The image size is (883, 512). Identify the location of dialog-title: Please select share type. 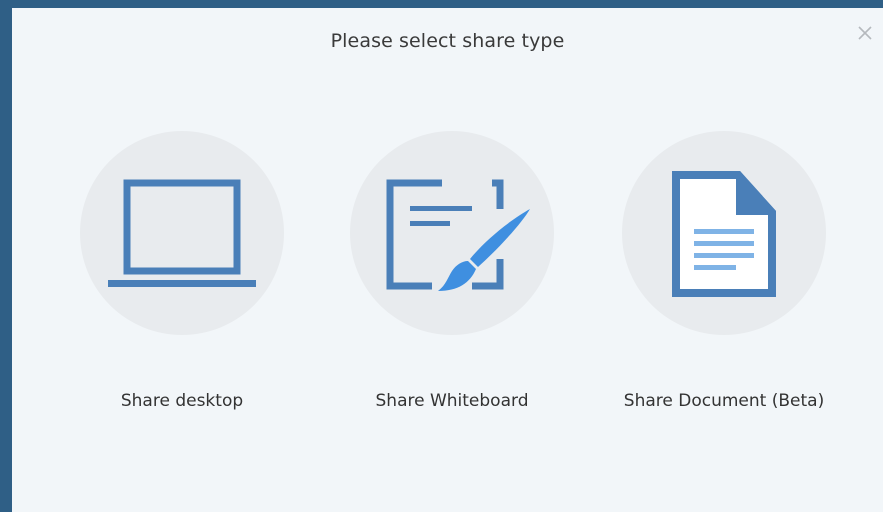
(447, 41).